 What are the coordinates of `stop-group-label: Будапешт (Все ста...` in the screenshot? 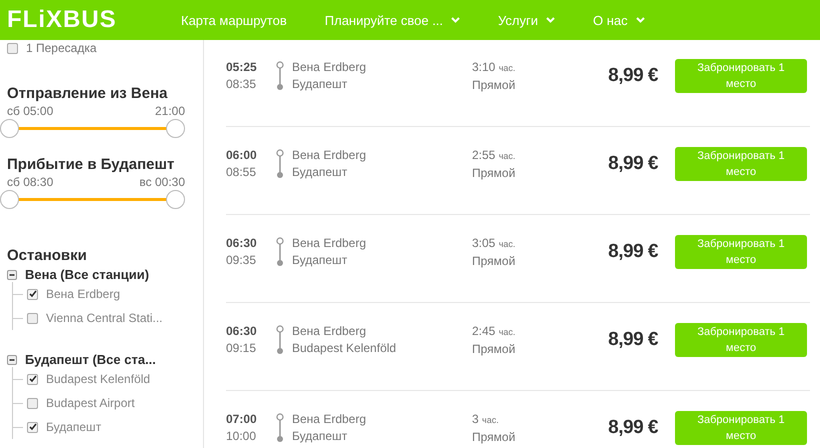 It's located at (90, 359).